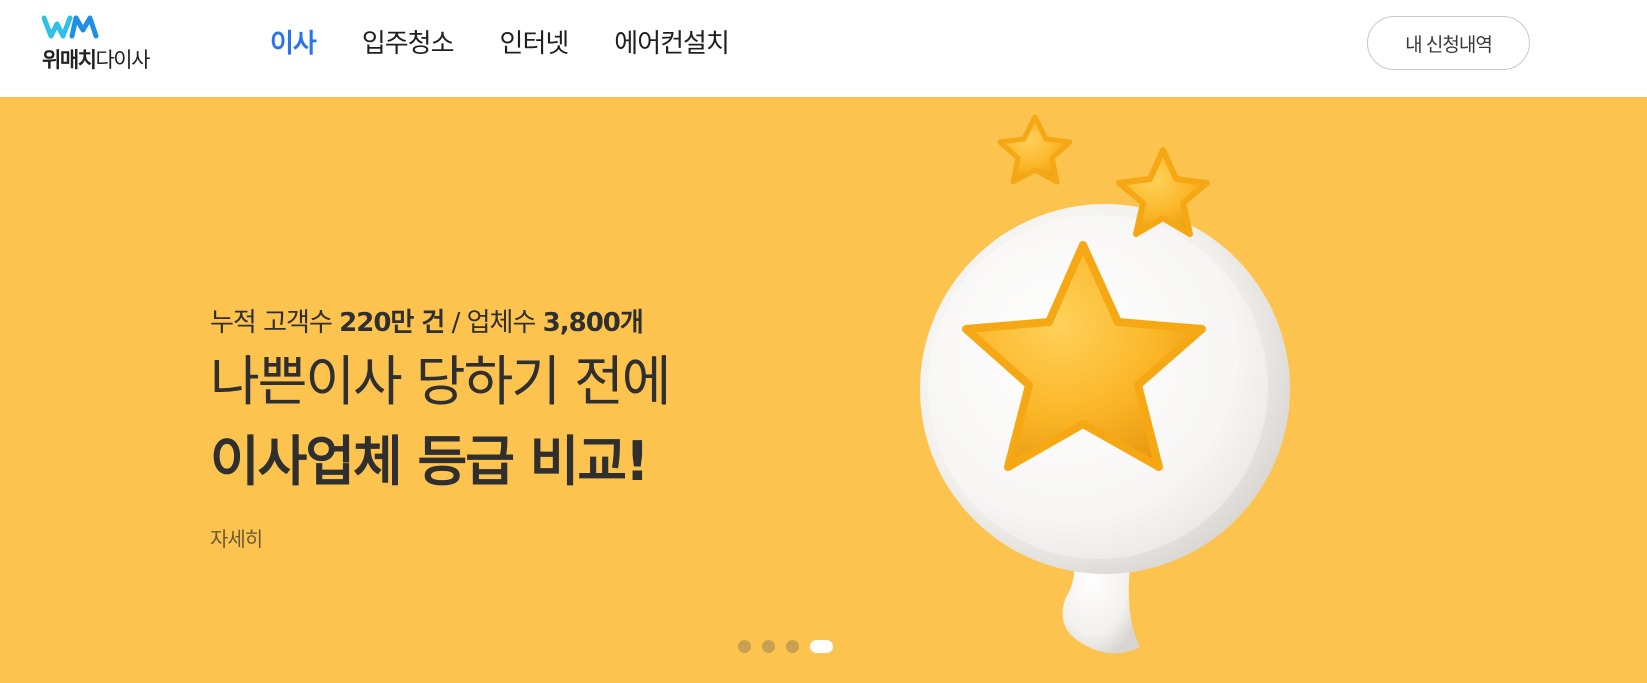 This screenshot has width=1647, height=683. Describe the element at coordinates (440, 381) in the screenshot. I see `hero-headline-line1: 나쁜이사 당하기 전에` at that location.